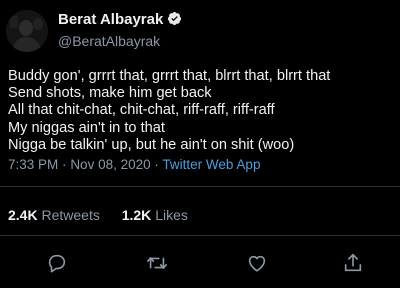 This screenshot has width=400, height=288. What do you see at coordinates (33, 164) in the screenshot?
I see `tweet-time: 7:33 PM` at bounding box center [33, 164].